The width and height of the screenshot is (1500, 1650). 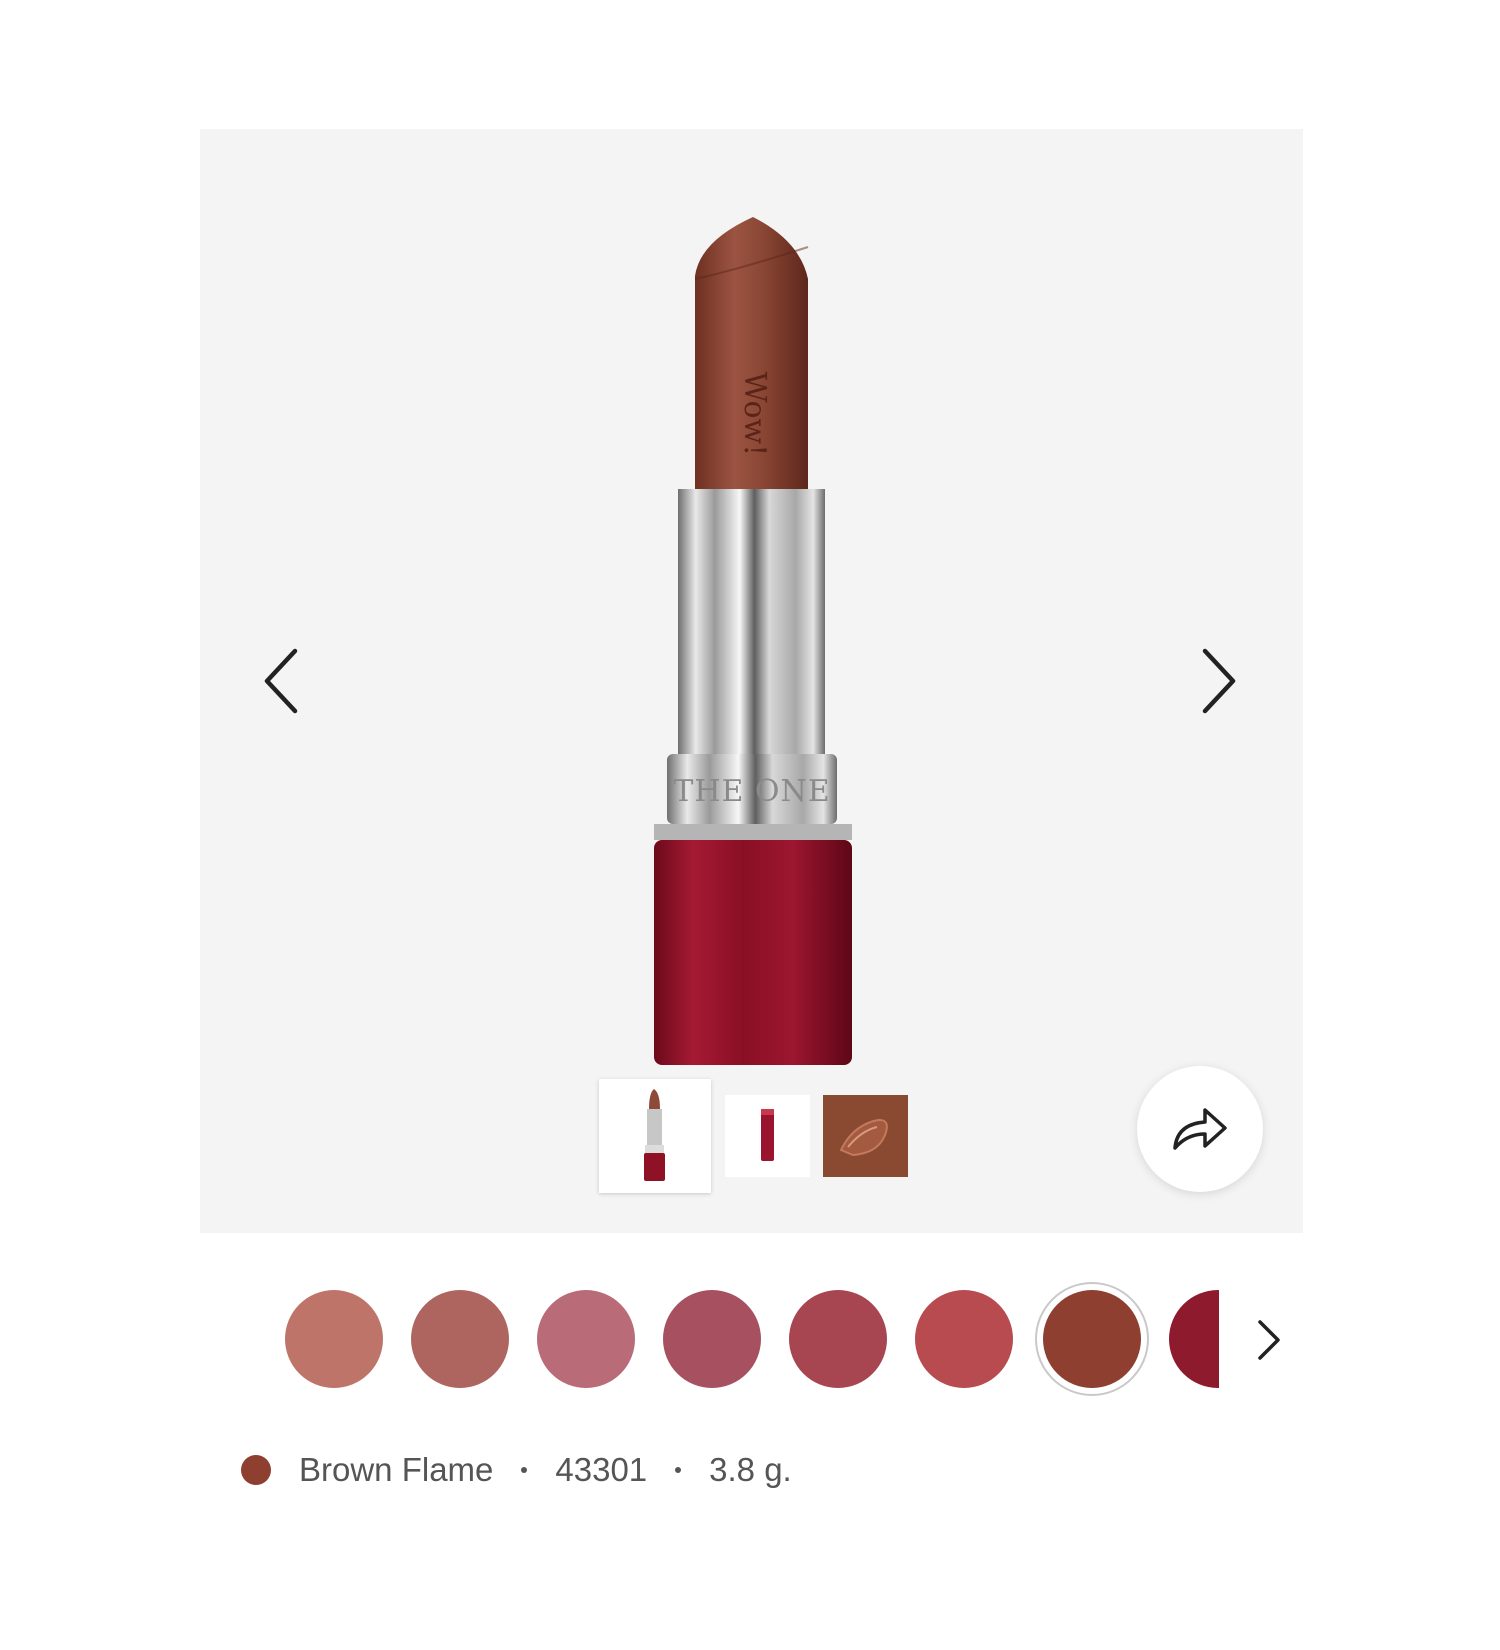 What do you see at coordinates (281, 681) in the screenshot?
I see `chevron-left-icon` at bounding box center [281, 681].